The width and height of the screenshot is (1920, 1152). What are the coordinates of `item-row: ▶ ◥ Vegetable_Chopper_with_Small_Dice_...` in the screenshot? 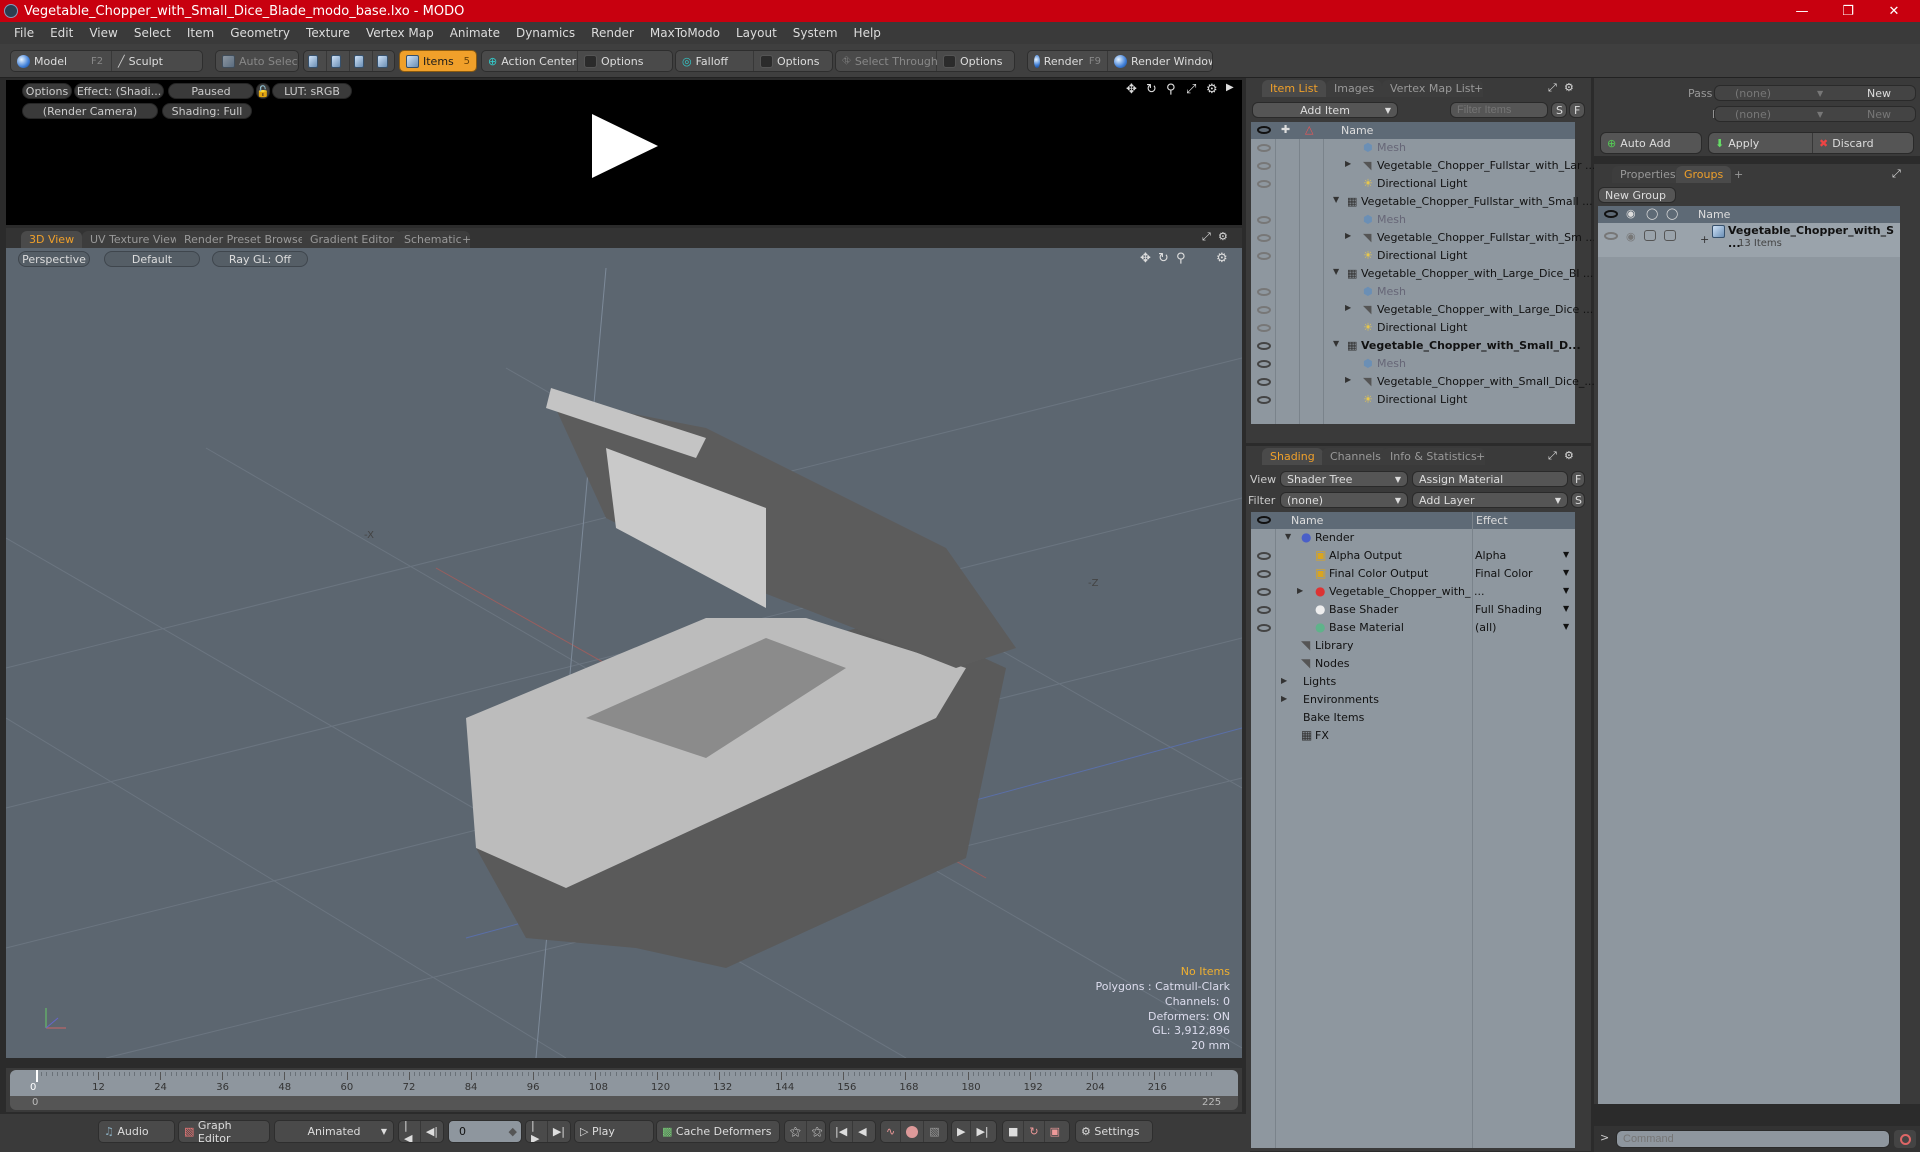 It's located at (1423, 382).